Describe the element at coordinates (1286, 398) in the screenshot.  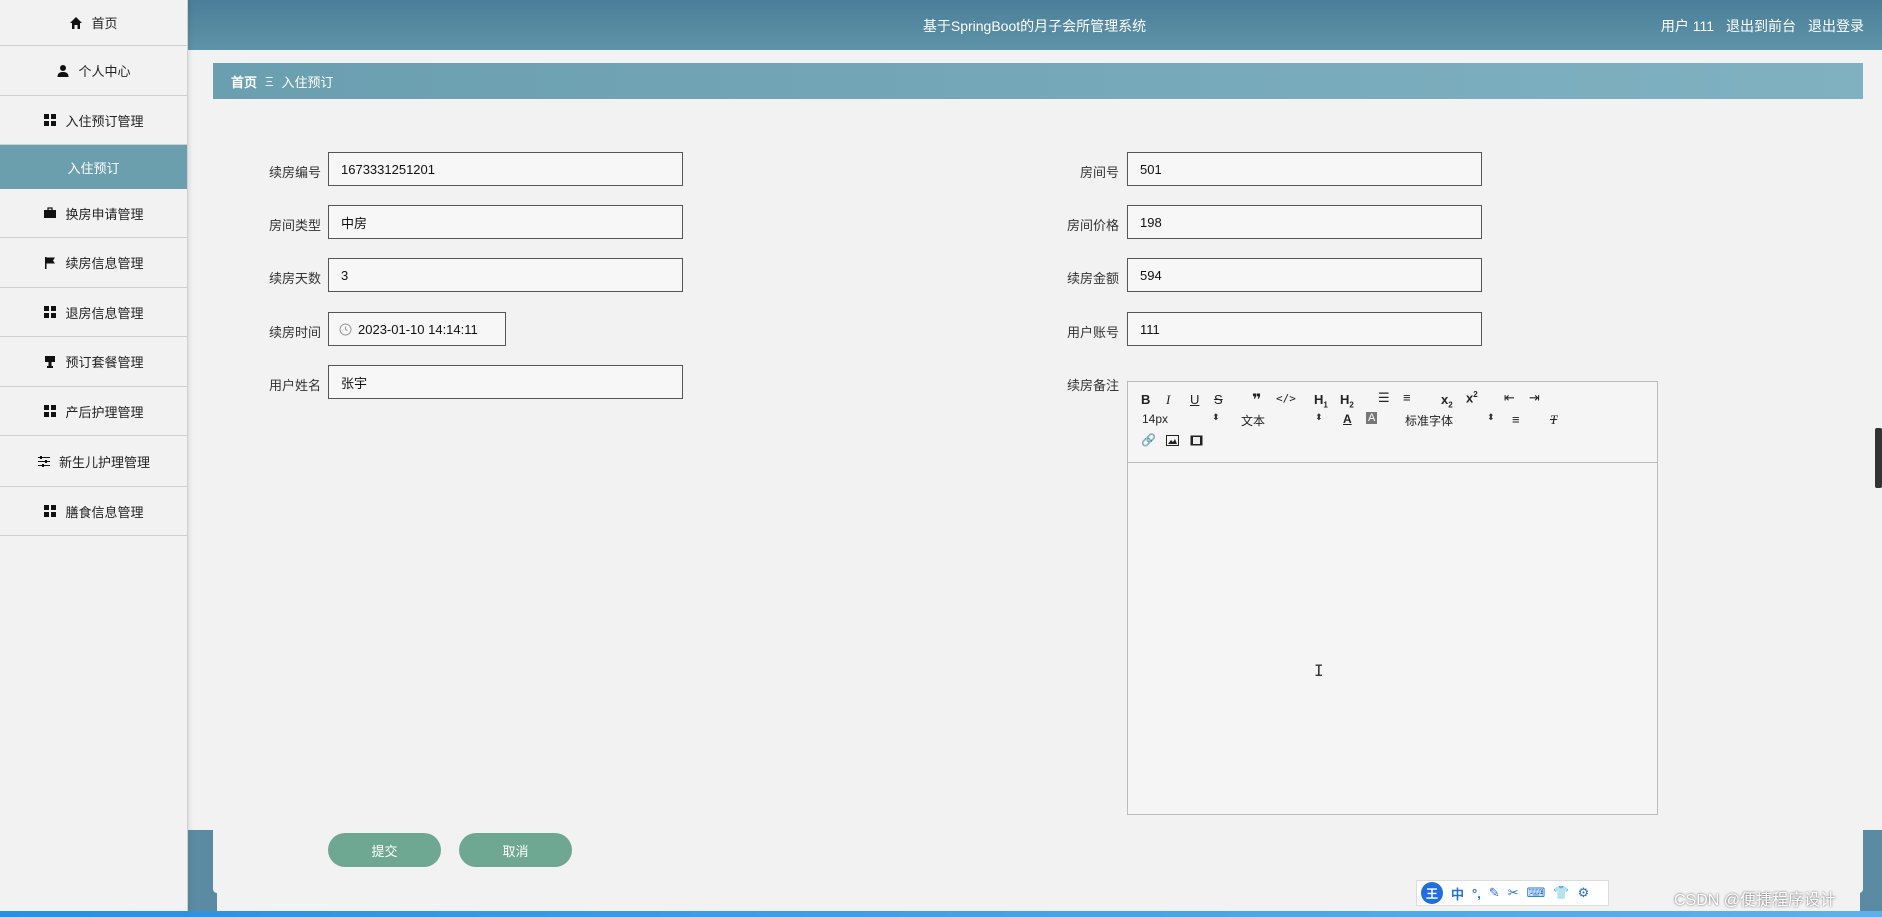
I see `code-block-icon: </>` at that location.